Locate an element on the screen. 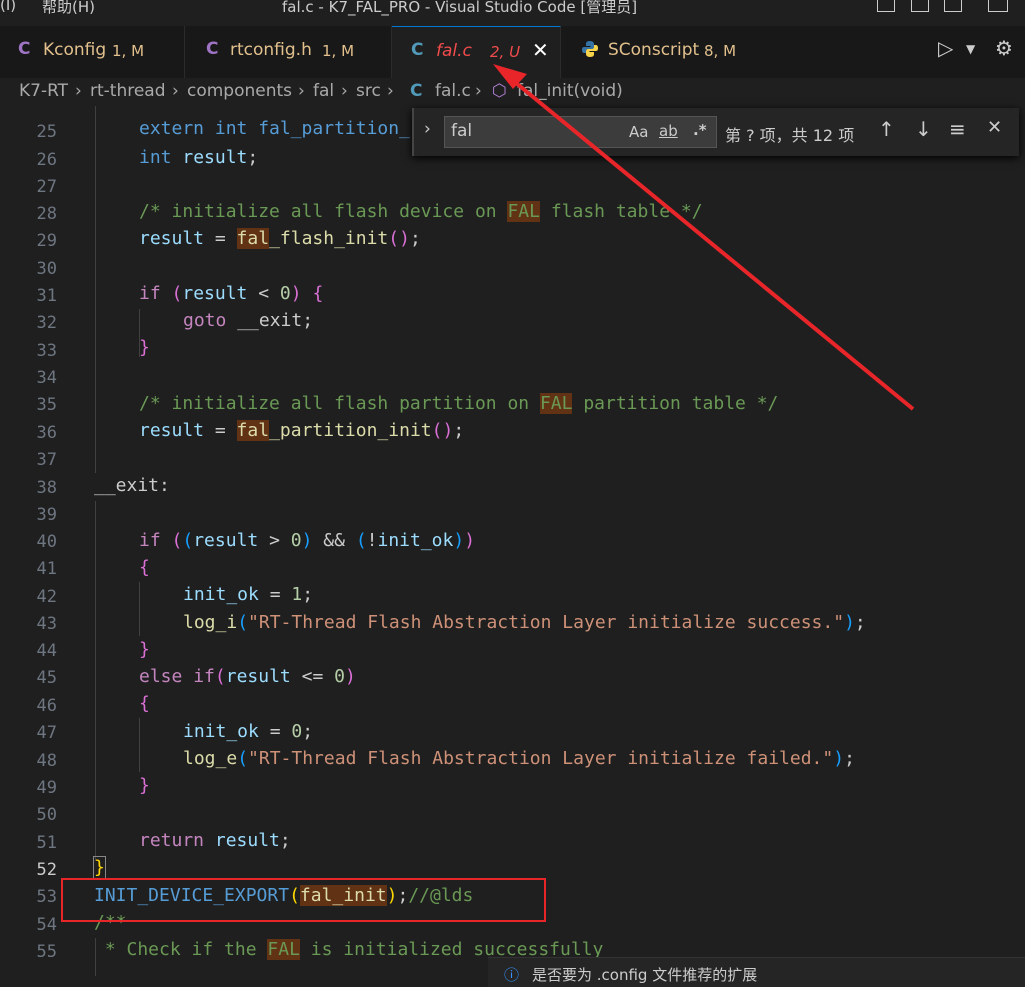 The height and width of the screenshot is (987, 1025). find-result-count: 第 ? 项，共 12 项 is located at coordinates (790, 135).